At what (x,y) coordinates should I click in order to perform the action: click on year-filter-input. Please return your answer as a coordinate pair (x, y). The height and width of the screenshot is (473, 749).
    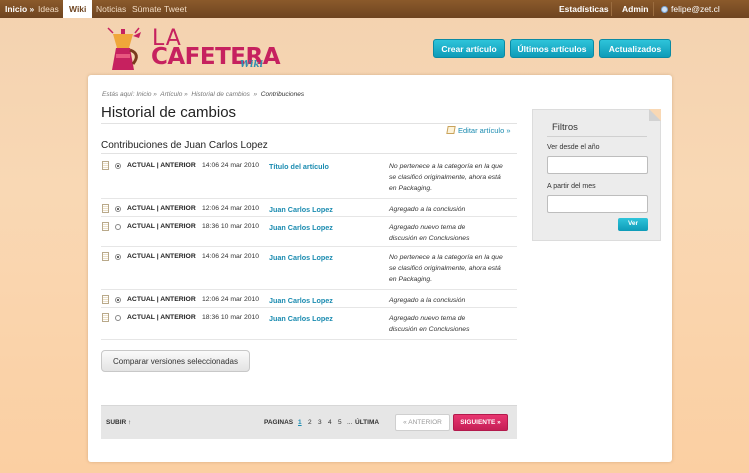
    Looking at the image, I should click on (597, 165).